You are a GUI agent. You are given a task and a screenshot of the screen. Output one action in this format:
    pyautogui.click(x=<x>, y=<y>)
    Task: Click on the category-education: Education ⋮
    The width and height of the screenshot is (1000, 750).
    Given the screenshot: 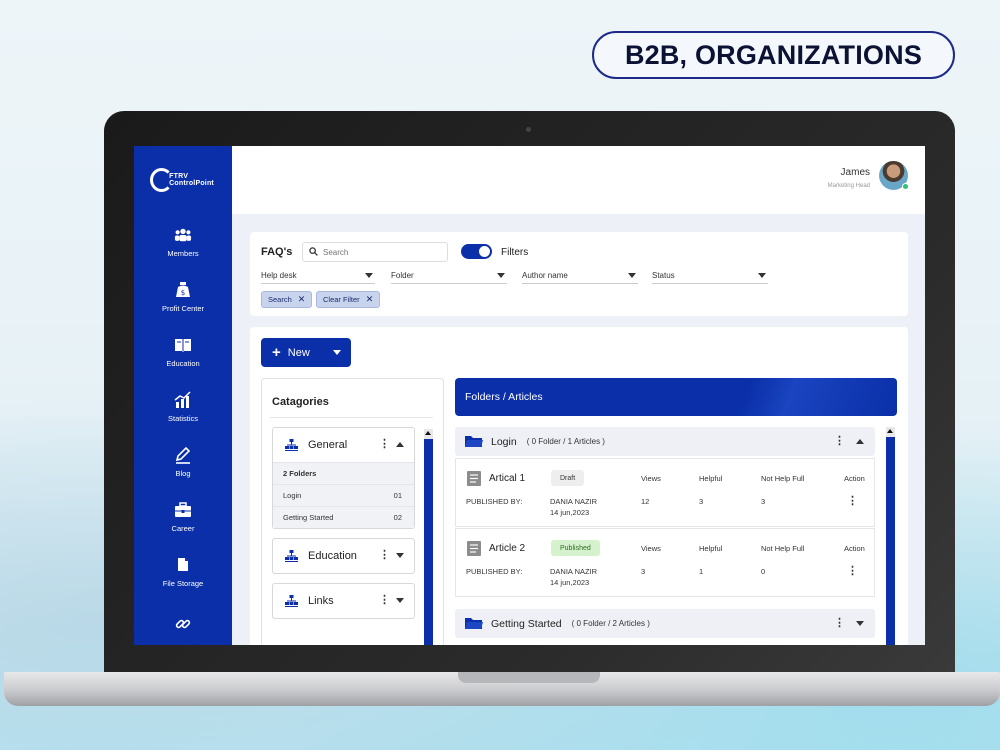 What is the action you would take?
    pyautogui.click(x=343, y=556)
    